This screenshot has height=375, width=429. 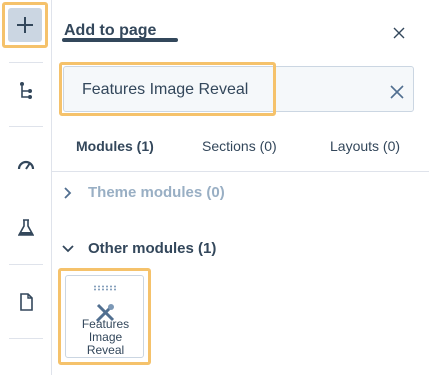 I want to click on flask-icon, so click(x=26, y=227).